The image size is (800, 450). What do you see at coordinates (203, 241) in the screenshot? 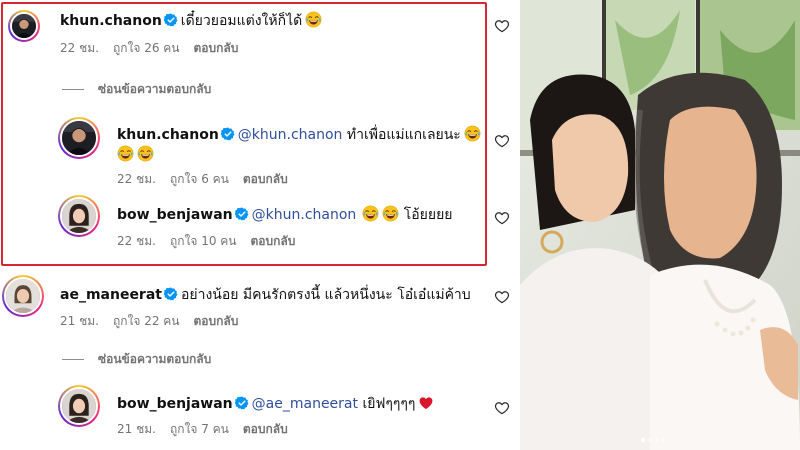
I see `like-count: ถูกใจ 10 คน` at bounding box center [203, 241].